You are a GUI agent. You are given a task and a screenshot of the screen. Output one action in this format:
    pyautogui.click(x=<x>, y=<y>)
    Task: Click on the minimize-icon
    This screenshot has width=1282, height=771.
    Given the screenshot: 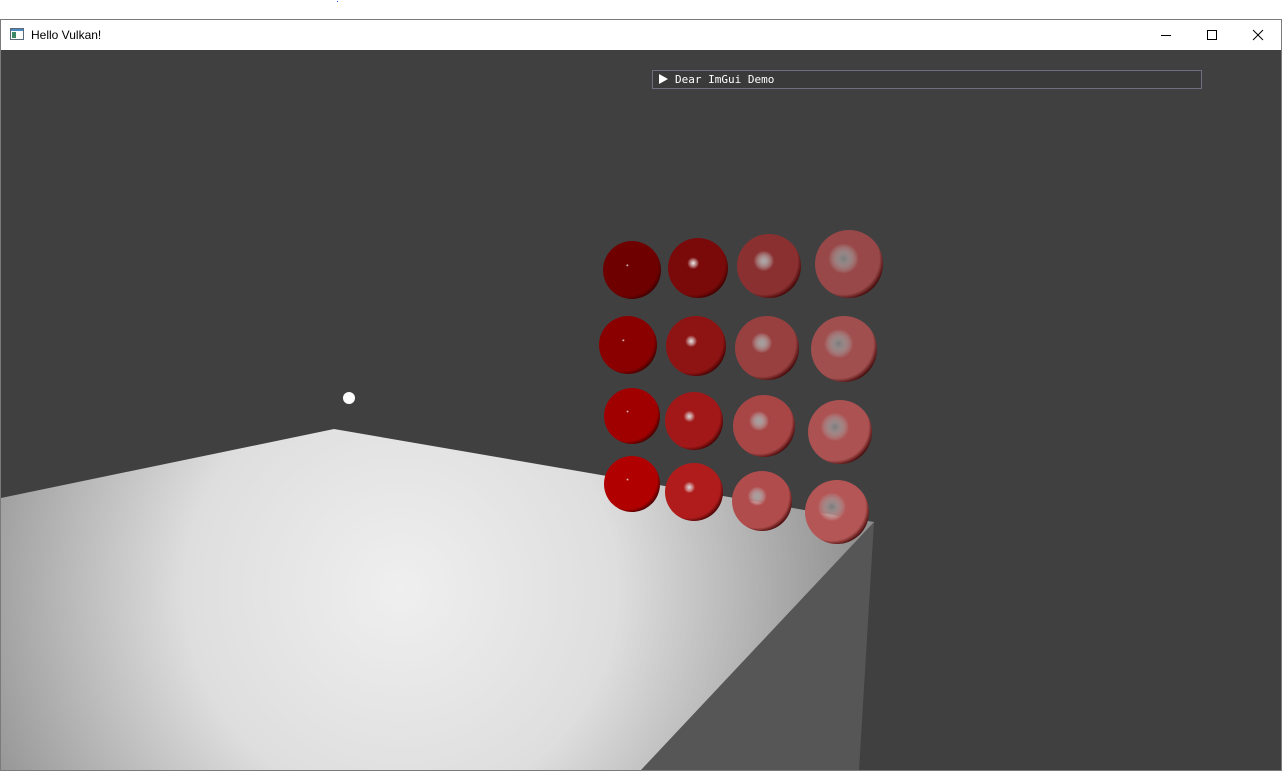 What is the action you would take?
    pyautogui.click(x=1166, y=35)
    